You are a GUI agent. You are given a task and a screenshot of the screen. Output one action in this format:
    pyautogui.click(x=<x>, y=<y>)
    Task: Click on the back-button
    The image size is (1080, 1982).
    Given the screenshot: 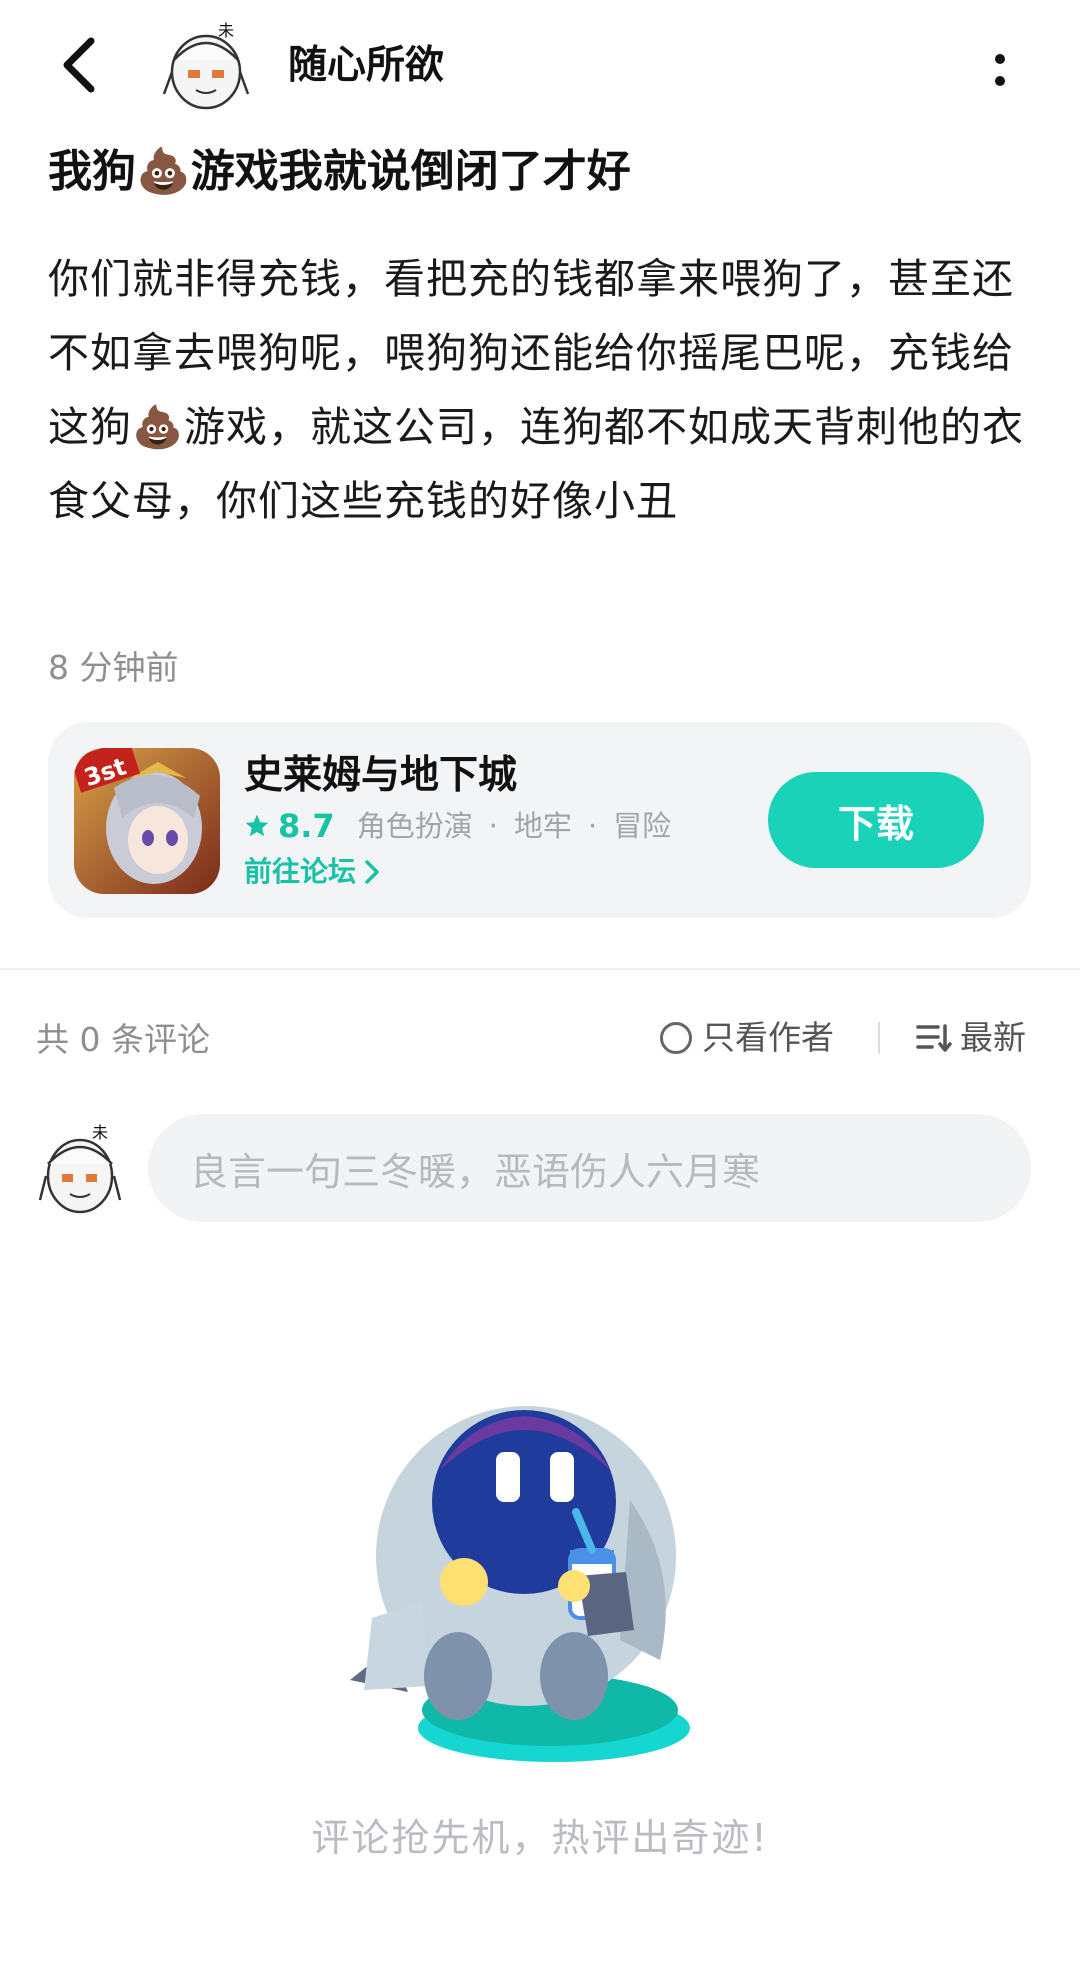 What is the action you would take?
    pyautogui.click(x=79, y=65)
    